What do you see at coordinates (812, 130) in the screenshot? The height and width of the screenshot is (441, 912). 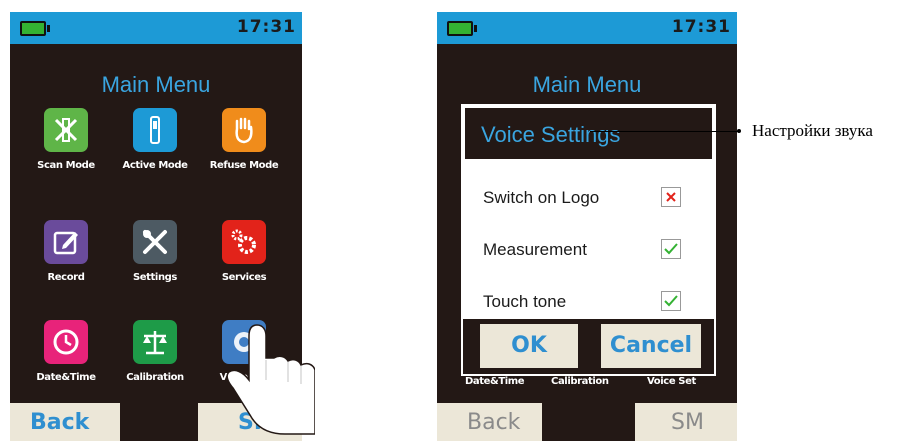 I see `annotation-label: Настройки звука` at bounding box center [812, 130].